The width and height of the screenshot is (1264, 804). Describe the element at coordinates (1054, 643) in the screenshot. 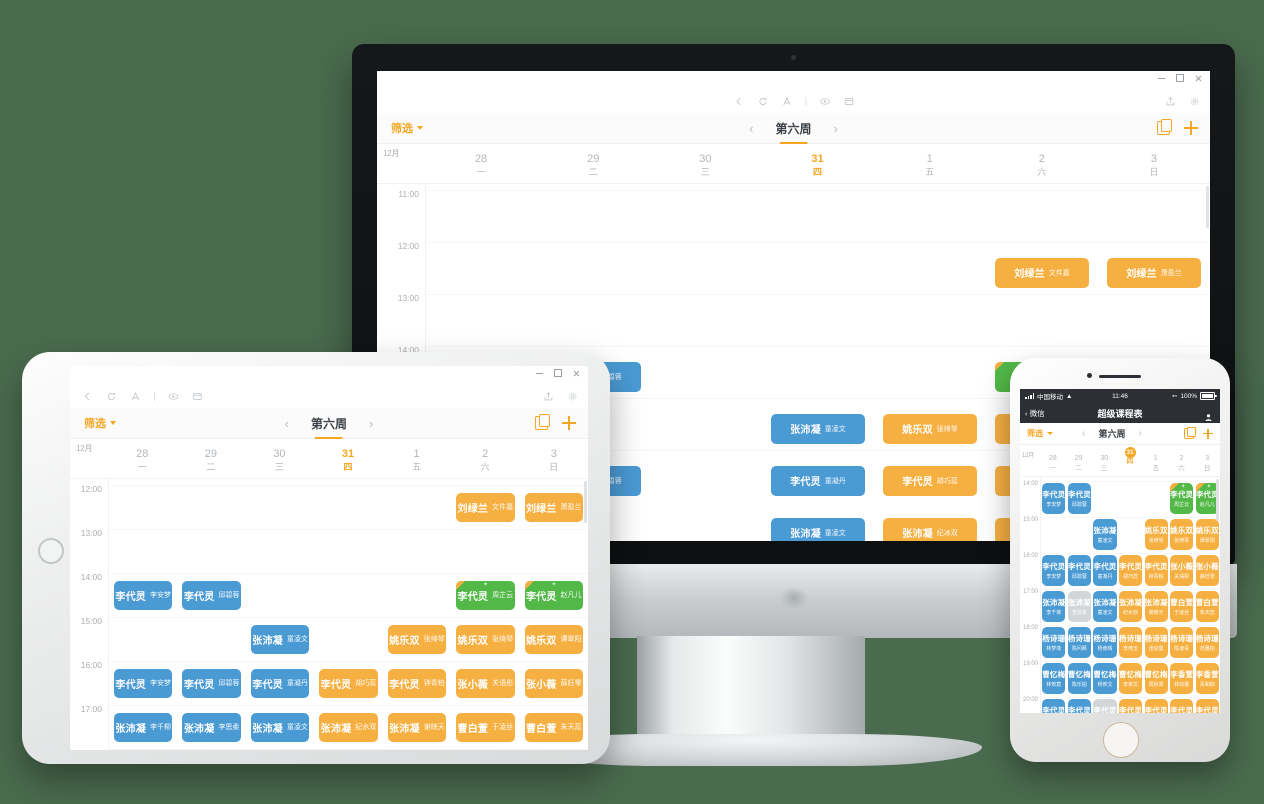

I see `calendar-event: 杨诗珊 林梦菲` at that location.